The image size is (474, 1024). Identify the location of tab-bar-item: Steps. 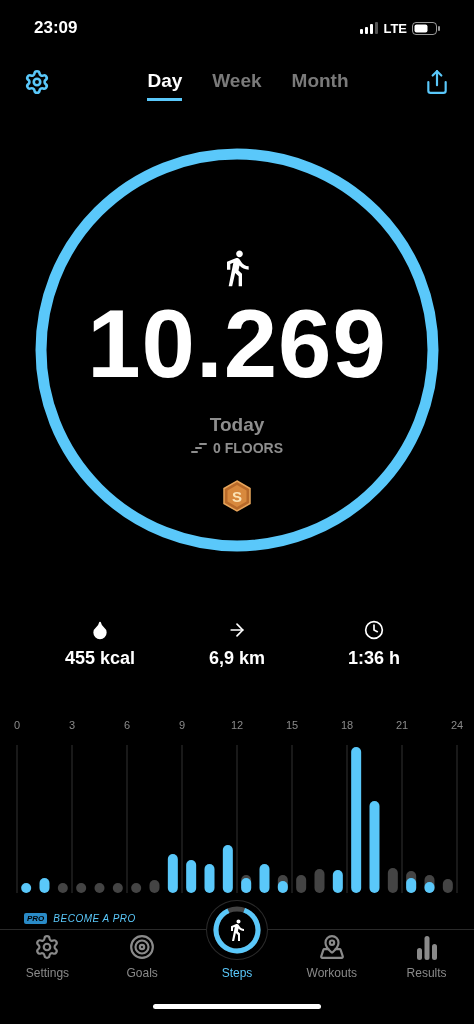
(237, 946).